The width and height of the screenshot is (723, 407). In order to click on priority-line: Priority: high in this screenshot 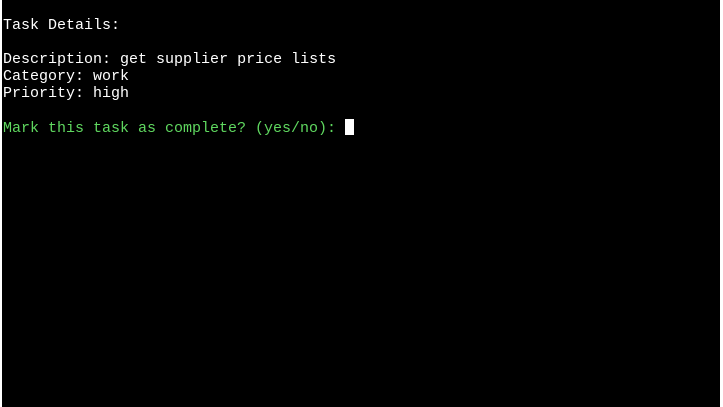, I will do `click(66, 93)`.